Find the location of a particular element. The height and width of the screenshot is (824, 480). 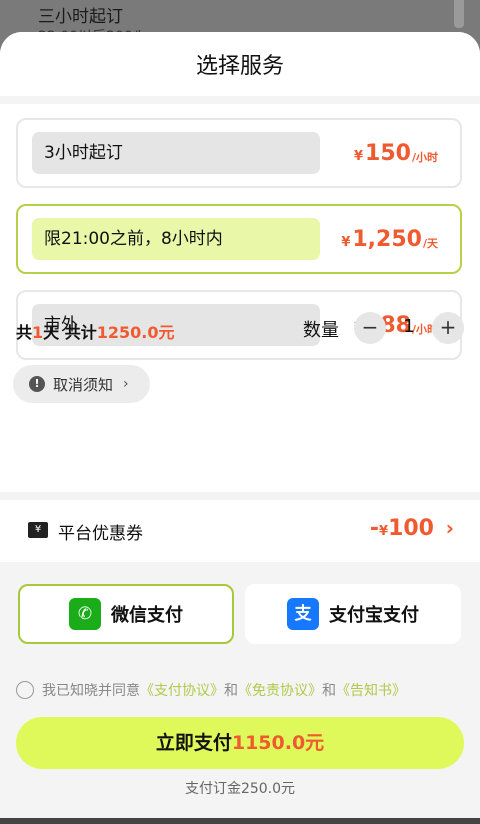

coupon-amount: 100 is located at coordinates (411, 528).